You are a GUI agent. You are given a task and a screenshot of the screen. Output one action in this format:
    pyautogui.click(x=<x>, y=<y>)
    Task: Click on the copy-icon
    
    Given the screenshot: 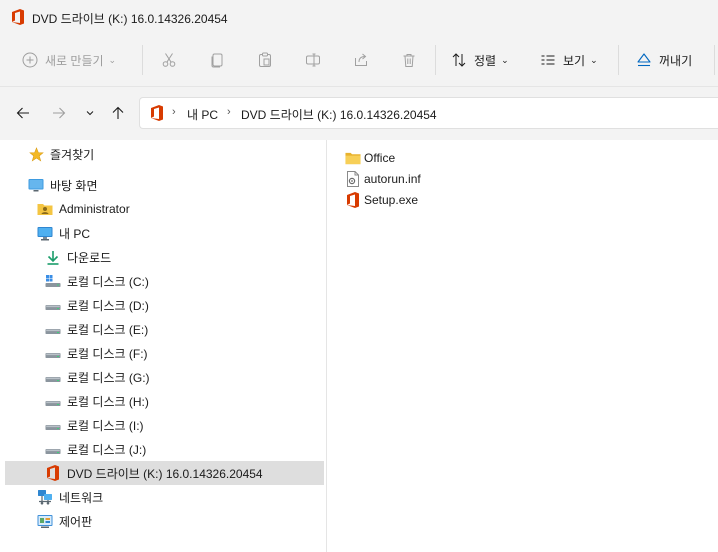 What is the action you would take?
    pyautogui.click(x=217, y=60)
    